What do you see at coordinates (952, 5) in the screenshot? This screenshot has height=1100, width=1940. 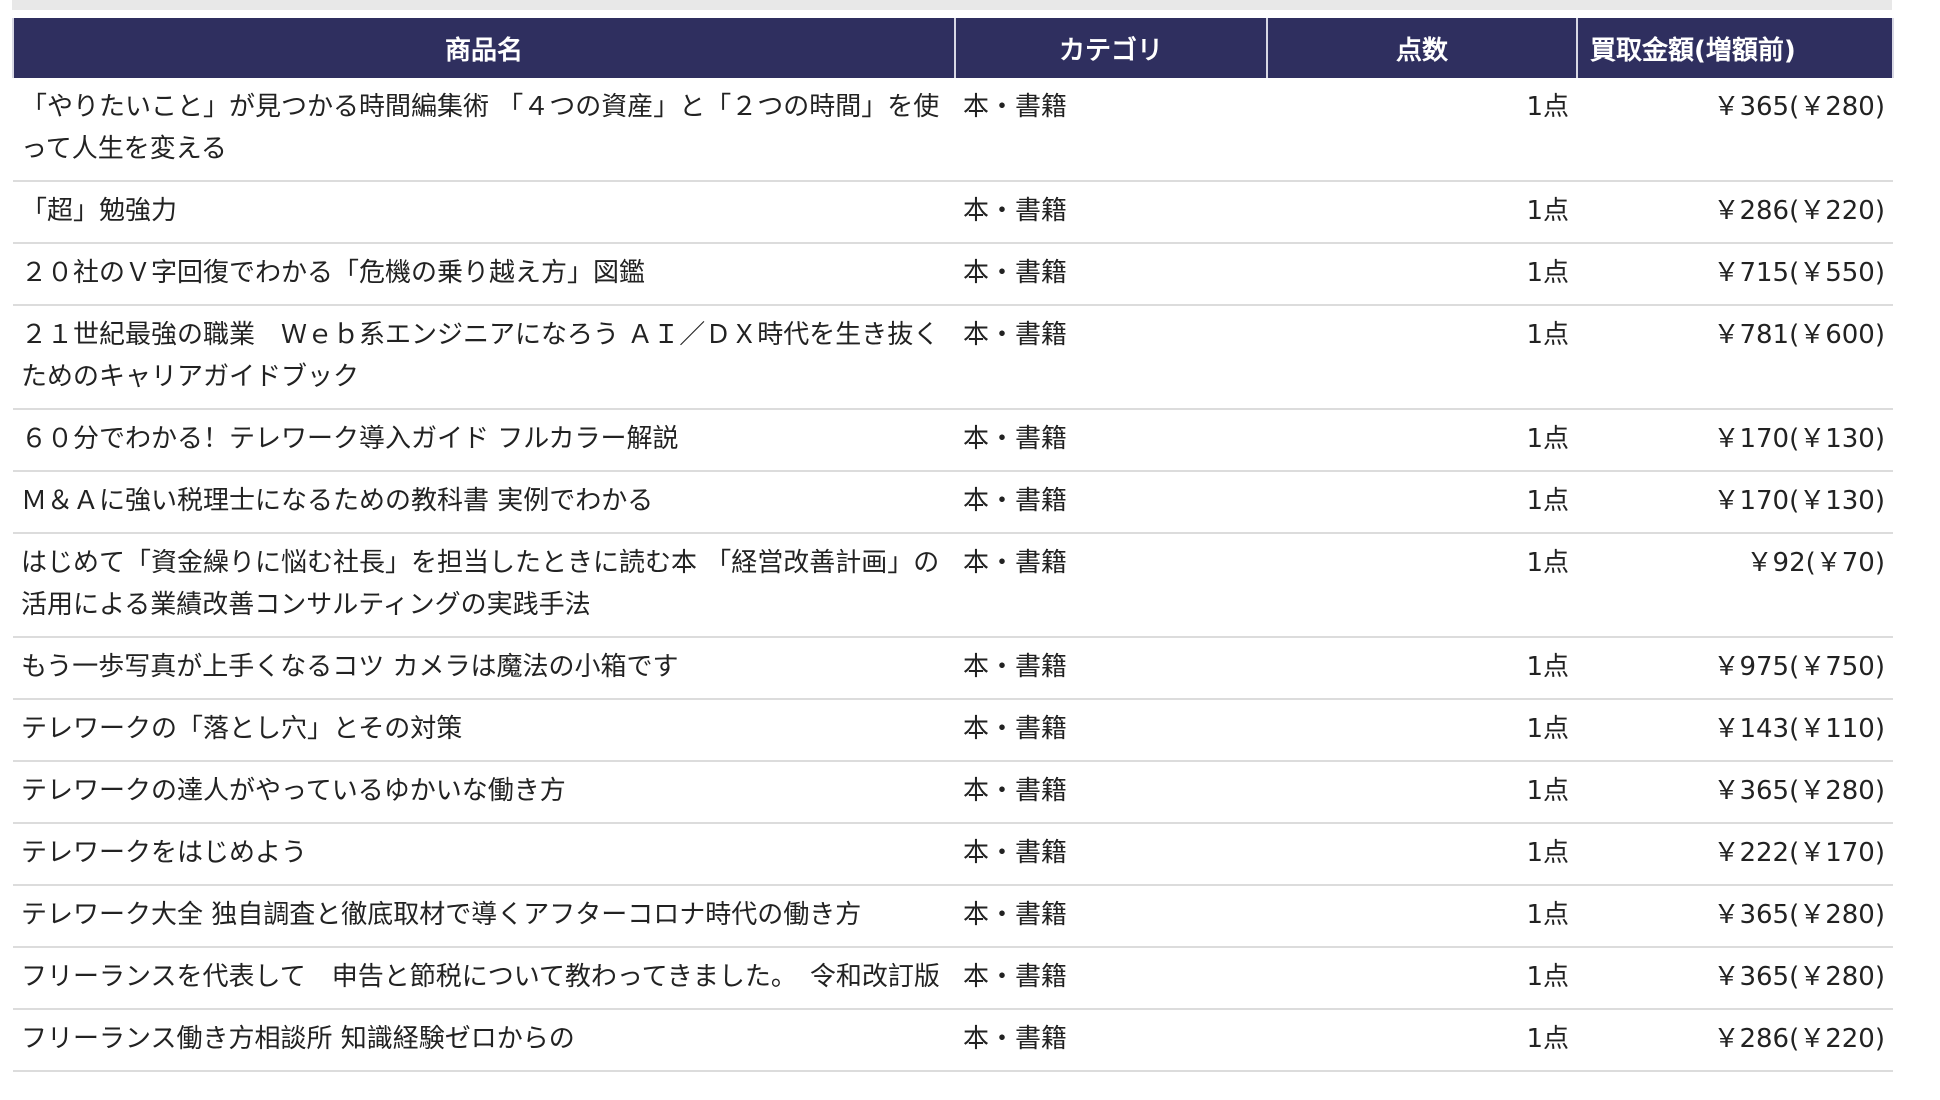 I see `top-scroll-strip` at bounding box center [952, 5].